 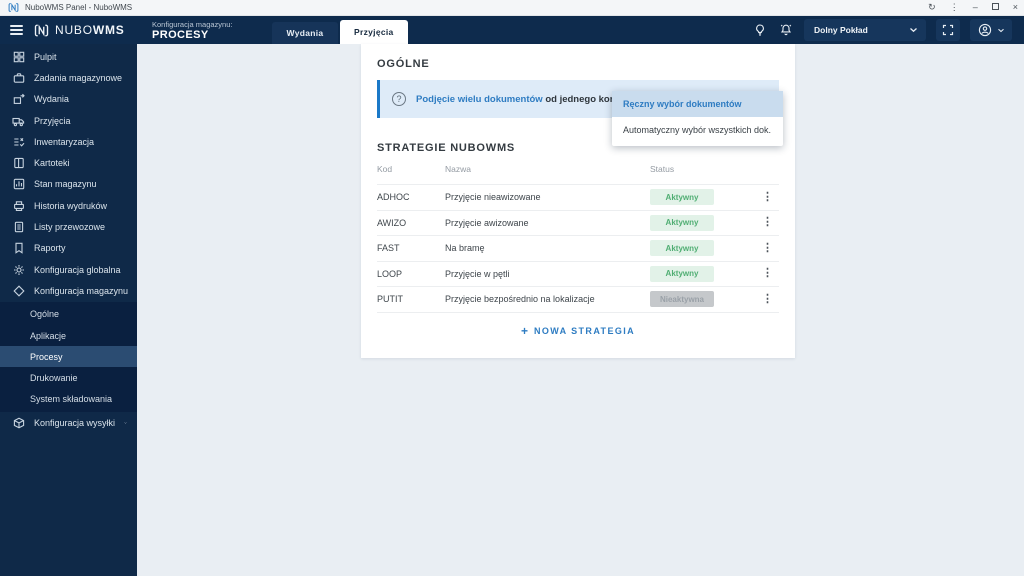 What do you see at coordinates (984, 30) in the screenshot?
I see `user-avatar-icon` at bounding box center [984, 30].